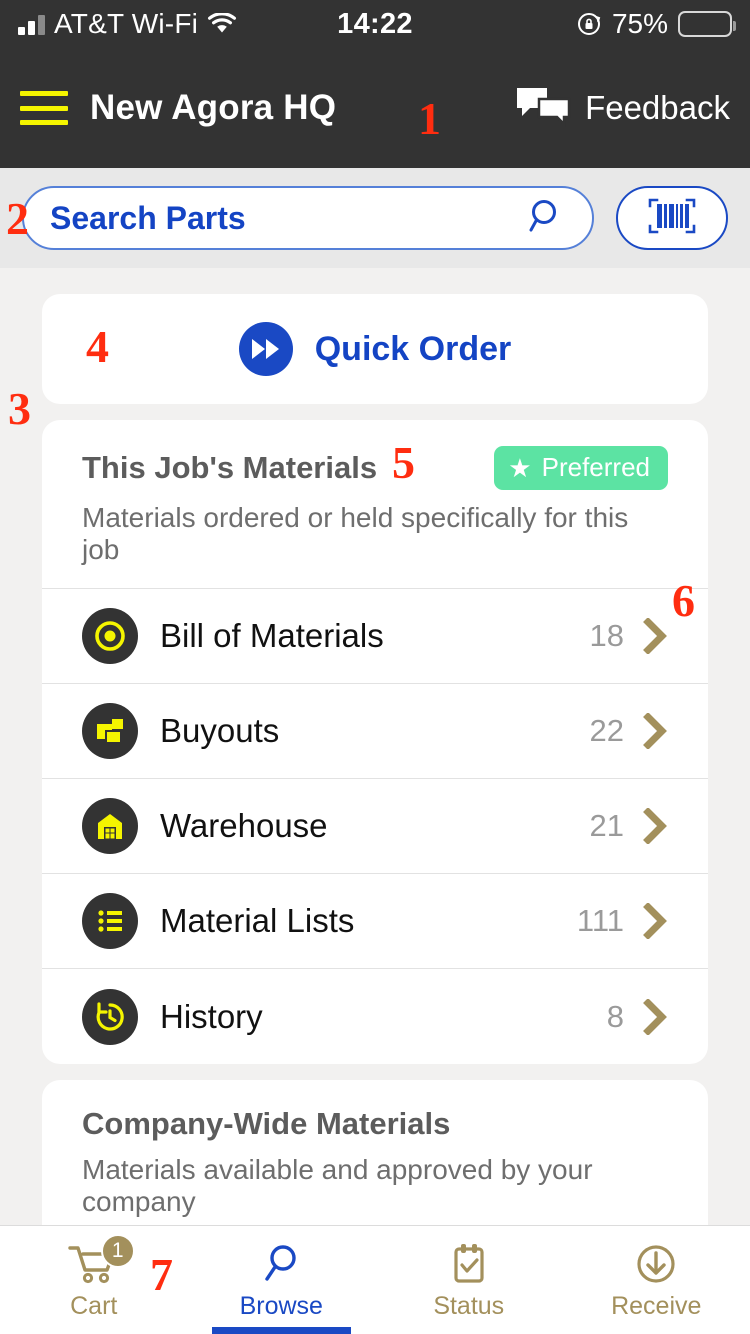  Describe the element at coordinates (110, 921) in the screenshot. I see `bullet-list-icon` at that location.